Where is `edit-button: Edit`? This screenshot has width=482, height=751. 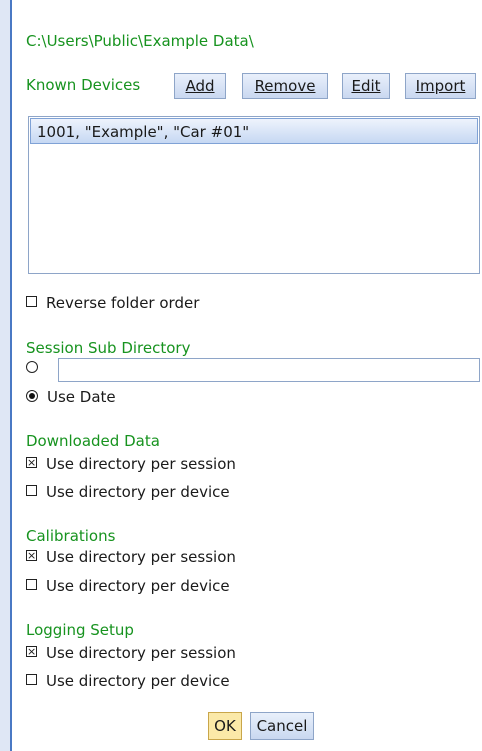 edit-button: Edit is located at coordinates (366, 86).